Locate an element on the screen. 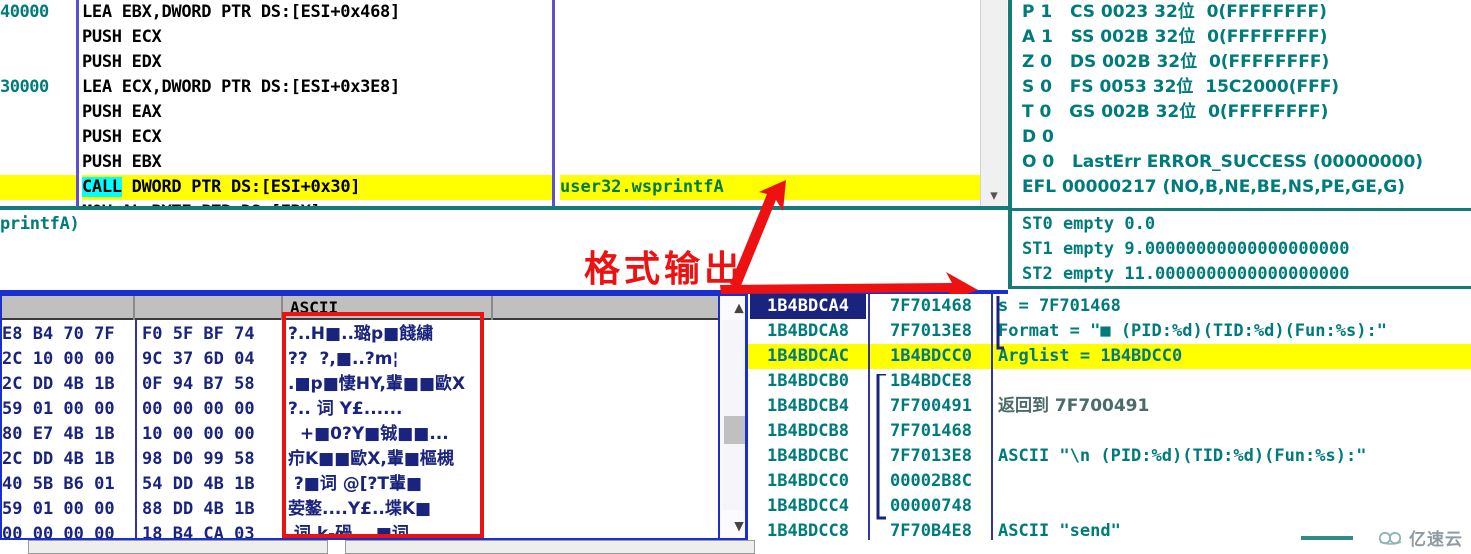  disassembly-address: 40000 is located at coordinates (24, 12).